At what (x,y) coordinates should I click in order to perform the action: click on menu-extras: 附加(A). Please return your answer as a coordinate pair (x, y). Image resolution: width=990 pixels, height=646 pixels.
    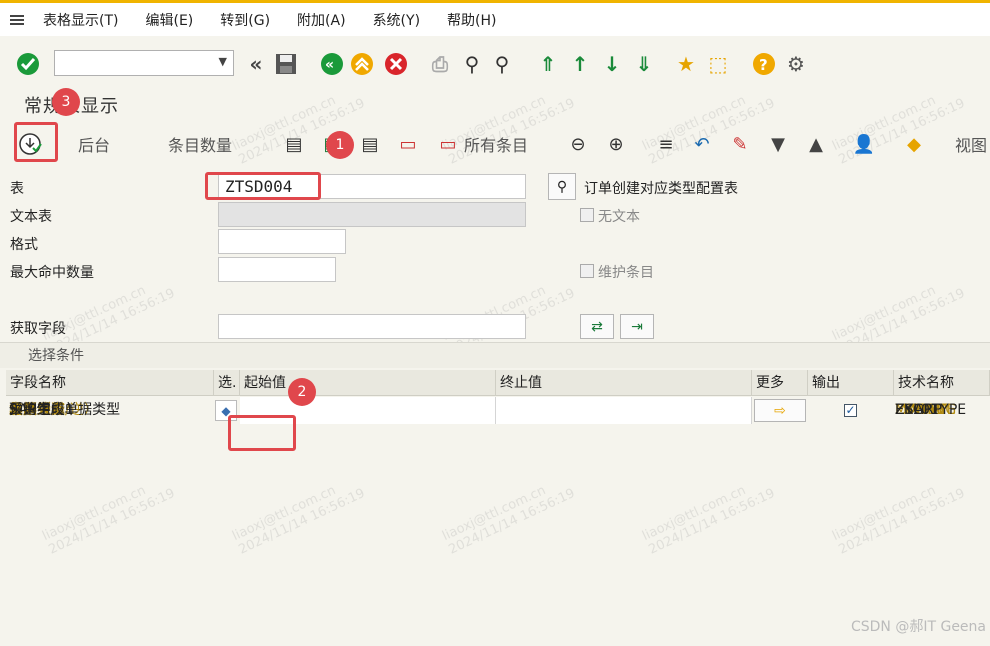
    Looking at the image, I should click on (321, 20).